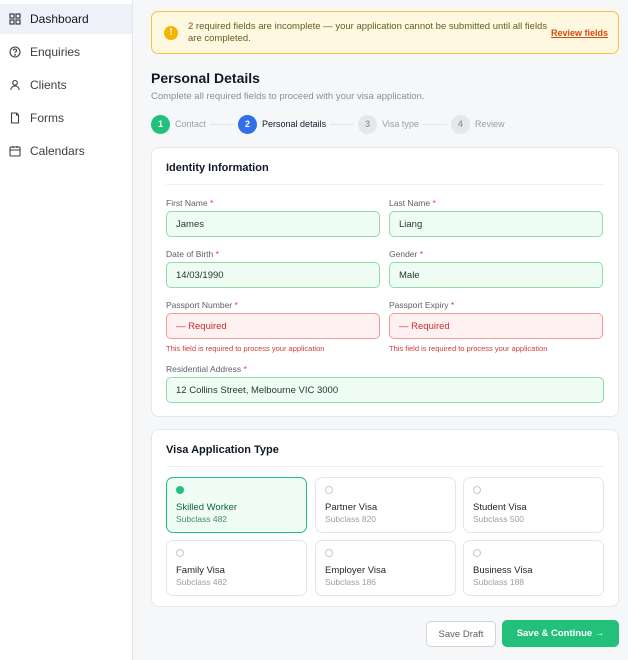  I want to click on visa-option-employer-visa: Employer Visa Subclass 186, so click(385, 568).